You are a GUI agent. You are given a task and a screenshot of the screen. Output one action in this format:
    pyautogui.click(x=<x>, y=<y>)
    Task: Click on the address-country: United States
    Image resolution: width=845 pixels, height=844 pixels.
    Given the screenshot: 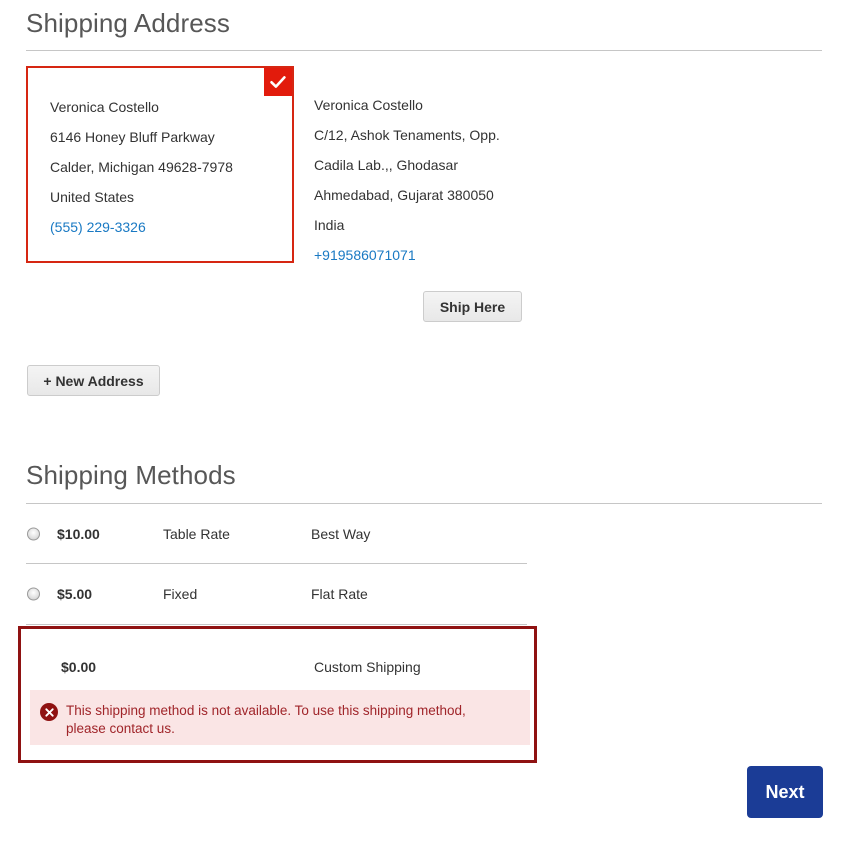 What is the action you would take?
    pyautogui.click(x=92, y=197)
    